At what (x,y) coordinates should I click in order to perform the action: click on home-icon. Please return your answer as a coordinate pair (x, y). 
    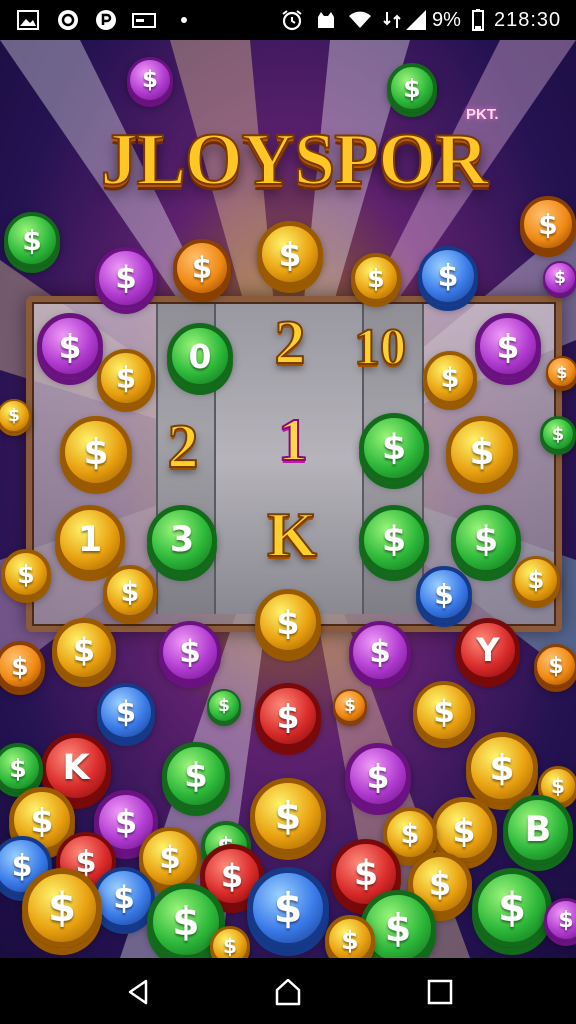
    Looking at the image, I should click on (288, 992).